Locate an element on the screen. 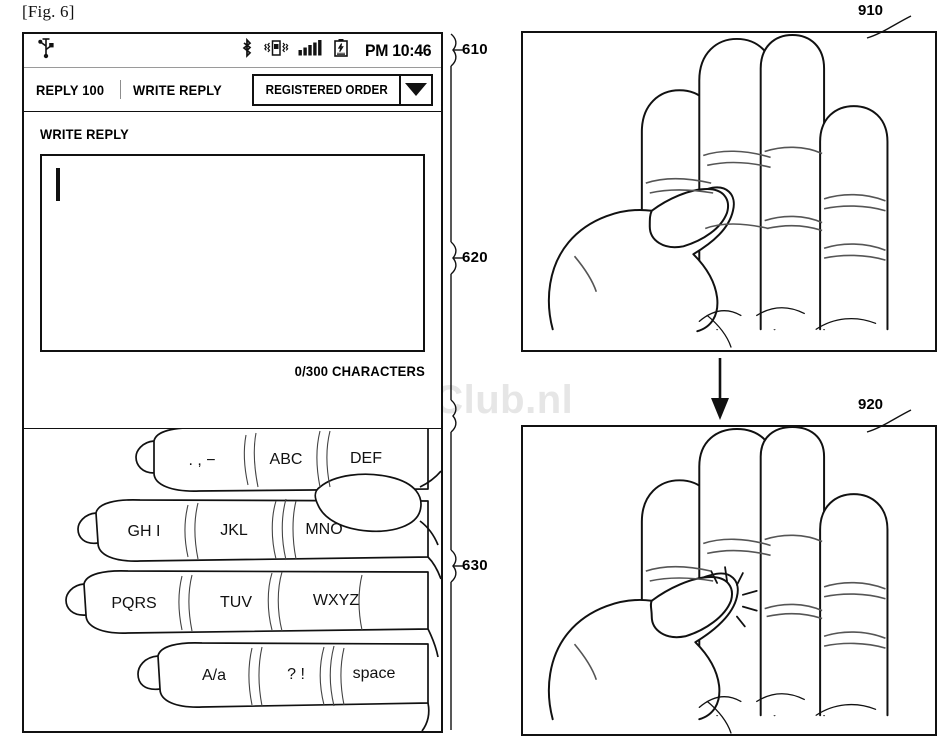 Image resolution: width=950 pixels, height=746 pixels. key-punctuation: . , − is located at coordinates (201, 460).